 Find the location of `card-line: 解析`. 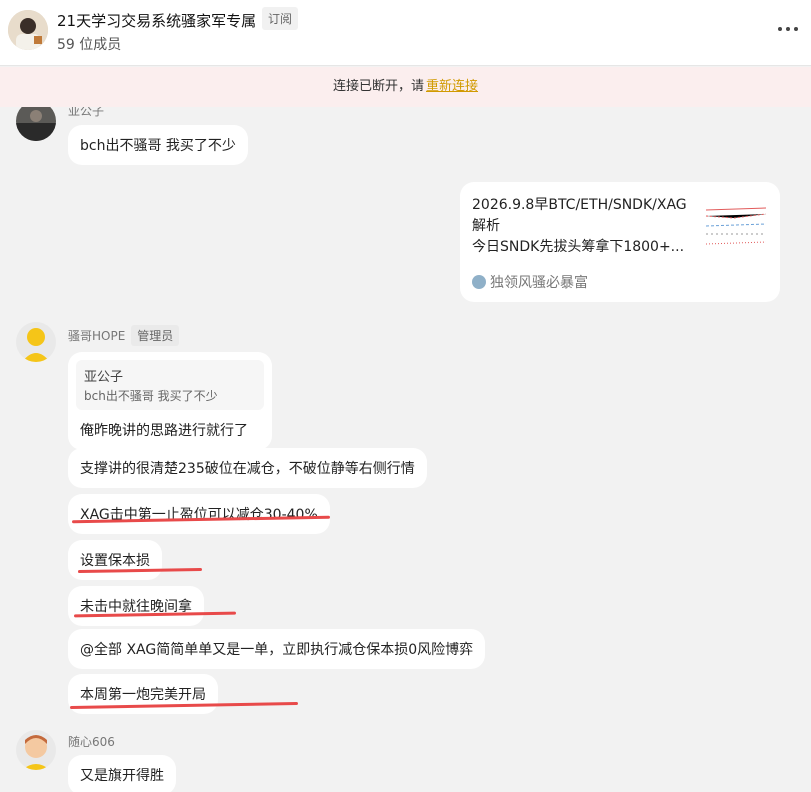

card-line: 解析 is located at coordinates (486, 226).